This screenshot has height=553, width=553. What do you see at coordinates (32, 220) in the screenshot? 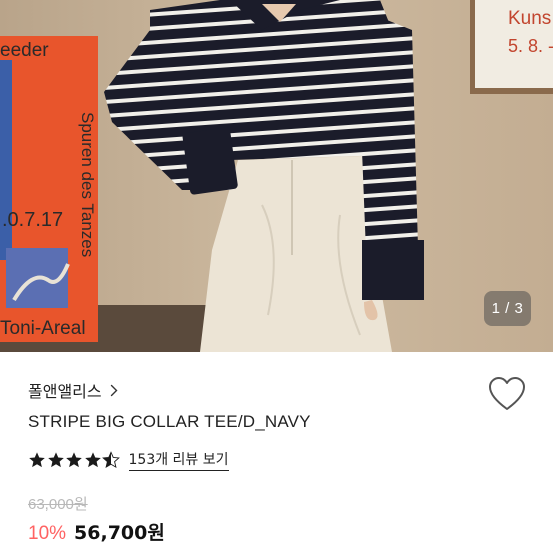
I see `poster-text: .0.7.17` at bounding box center [32, 220].